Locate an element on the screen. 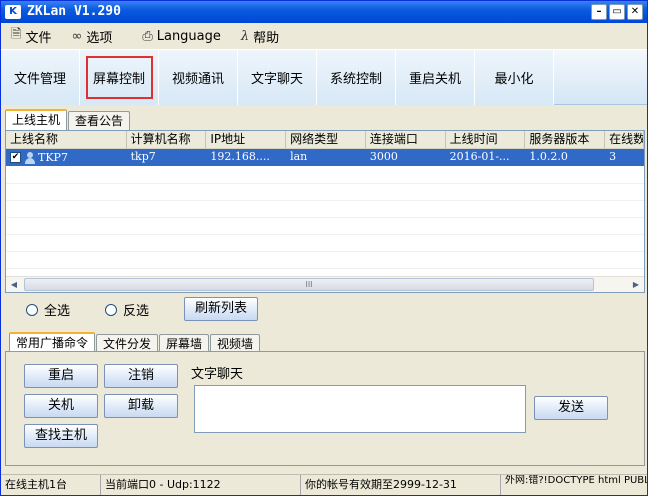  invert-selection-label: 反选 is located at coordinates (136, 311).